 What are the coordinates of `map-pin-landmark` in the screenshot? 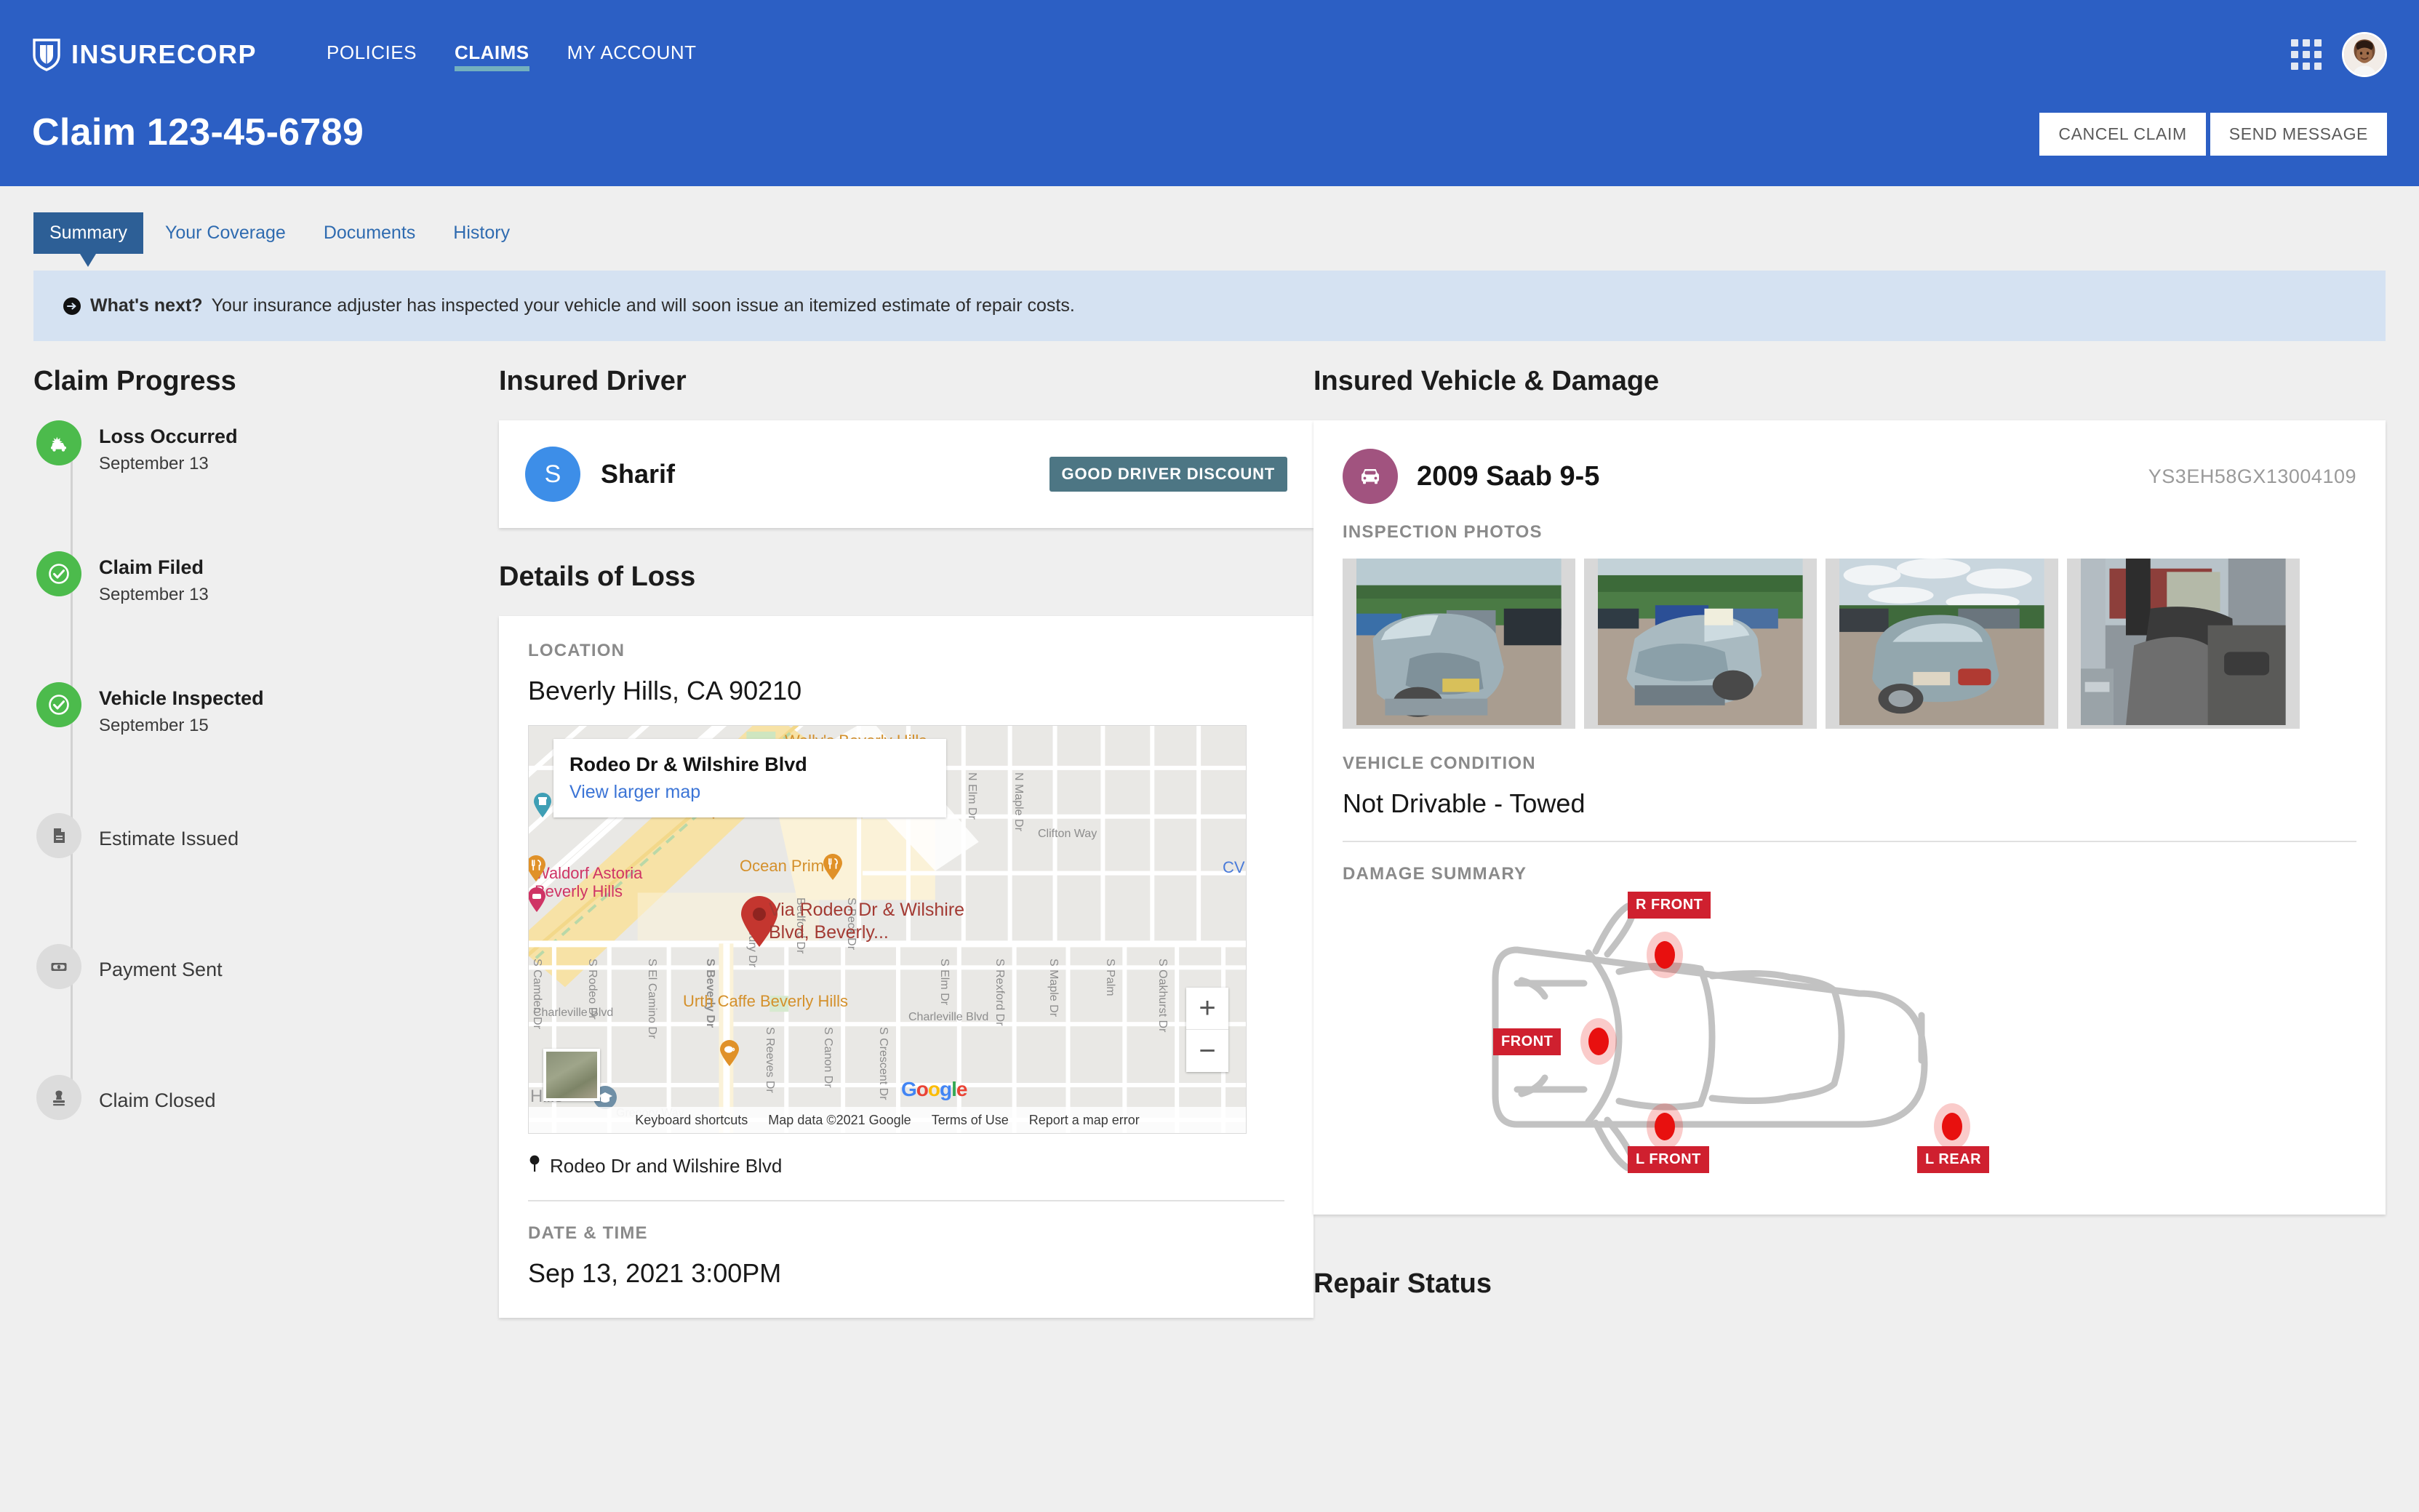 It's located at (542, 807).